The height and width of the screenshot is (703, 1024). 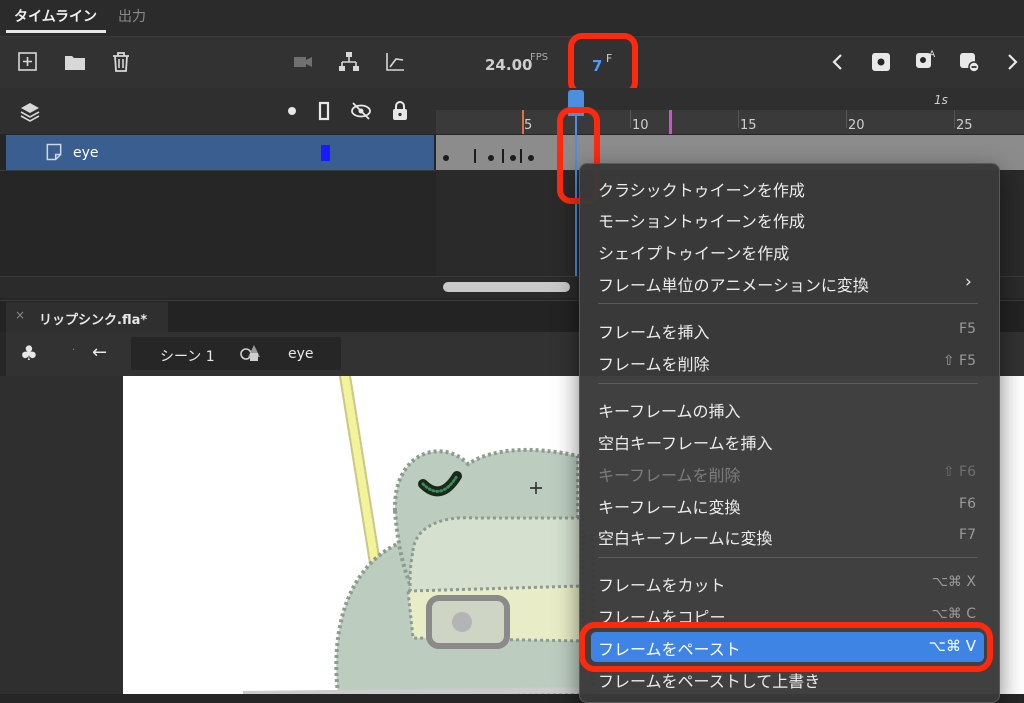 What do you see at coordinates (86, 153) in the screenshot?
I see `layer-name: eye` at bounding box center [86, 153].